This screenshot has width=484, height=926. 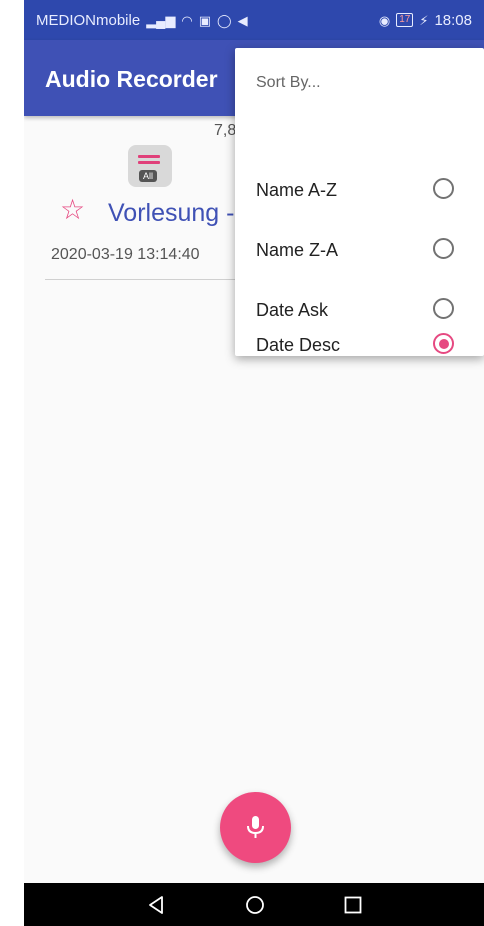 What do you see at coordinates (254, 20) in the screenshot?
I see `status-bar: MEDIONmobile ▂▄▆ ◠ ▣ ◯ ◀ ◉ 17 ⚡ 18:08` at bounding box center [254, 20].